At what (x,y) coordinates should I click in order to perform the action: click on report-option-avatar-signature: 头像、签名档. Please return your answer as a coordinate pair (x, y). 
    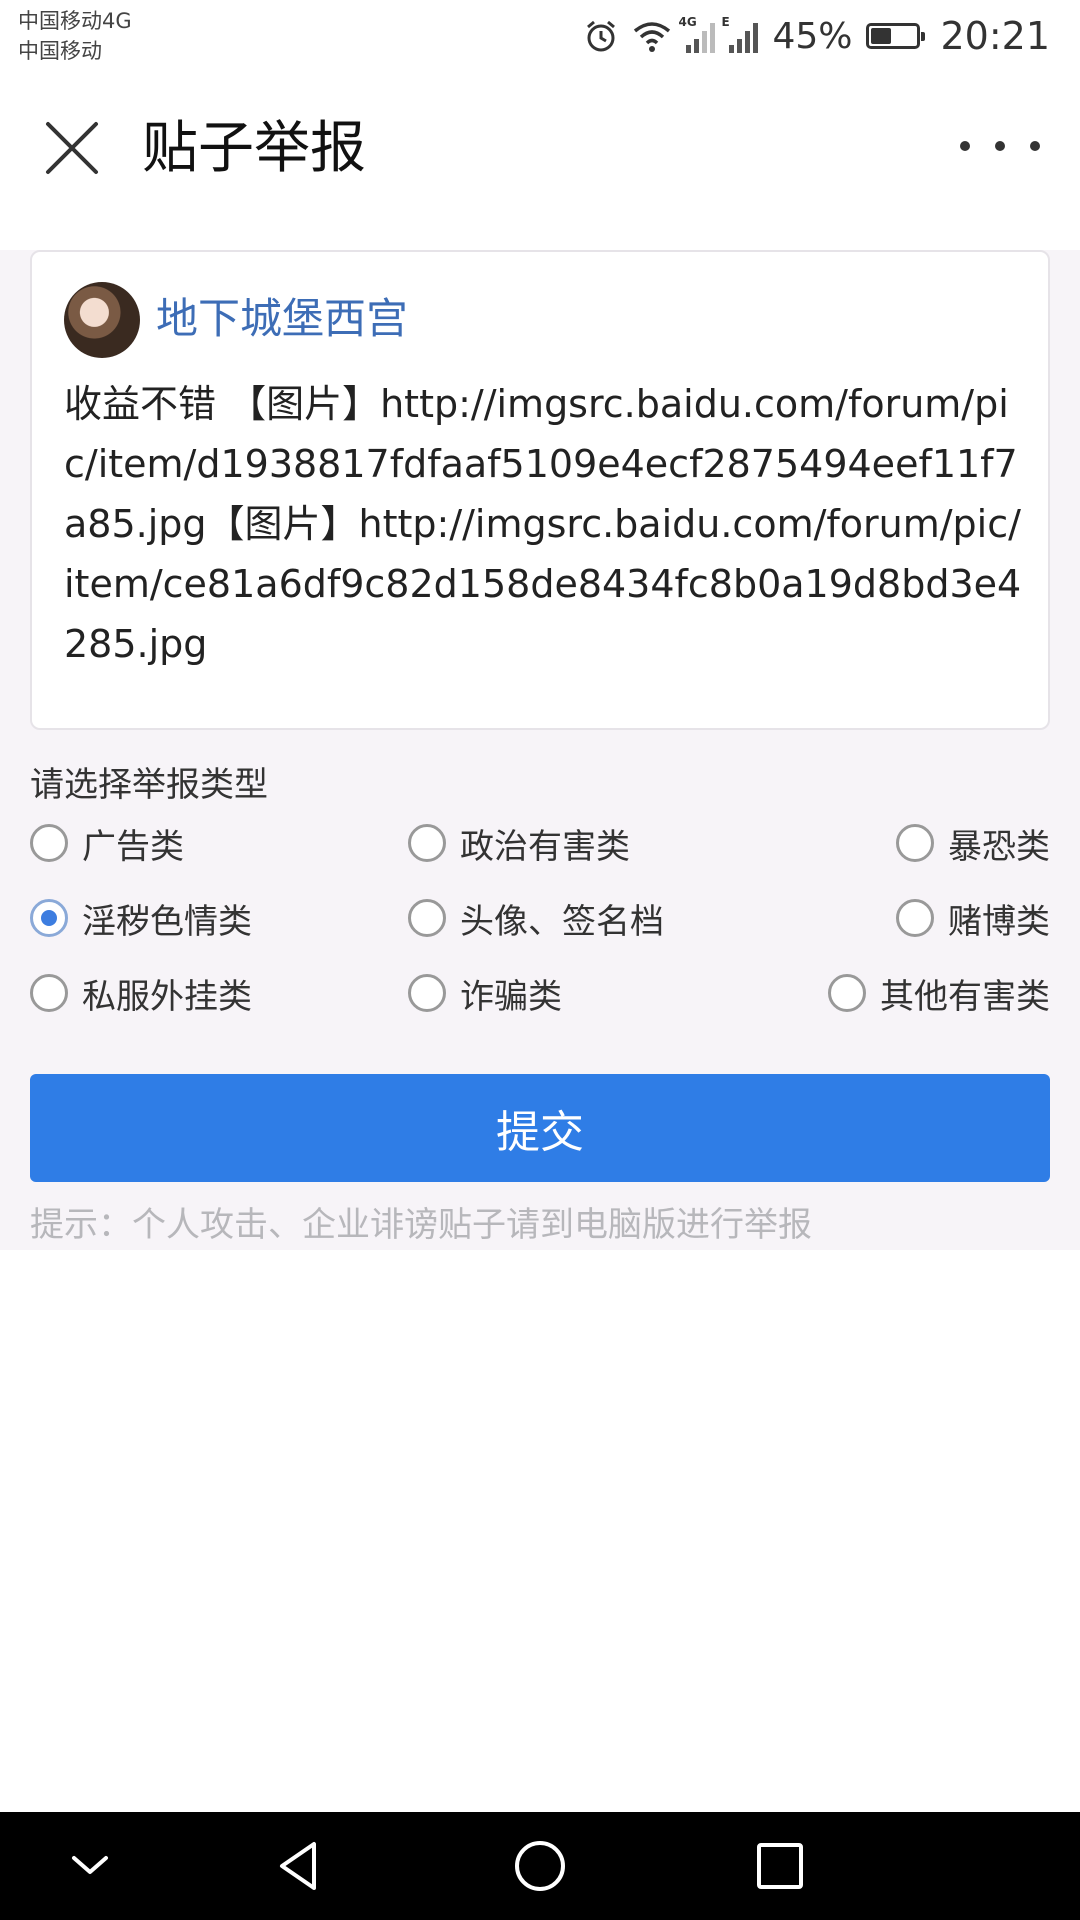
    Looking at the image, I should click on (536, 918).